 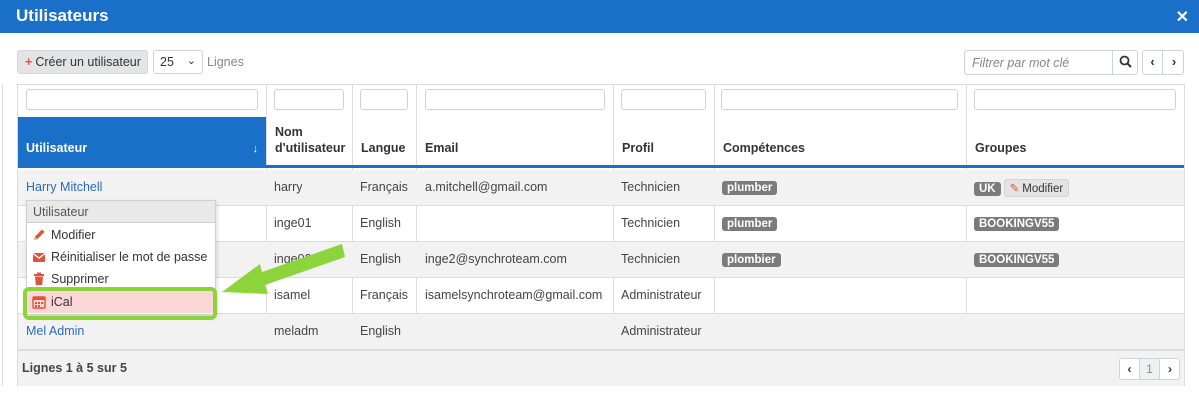 I want to click on cell-competences: plombier, so click(x=751, y=259).